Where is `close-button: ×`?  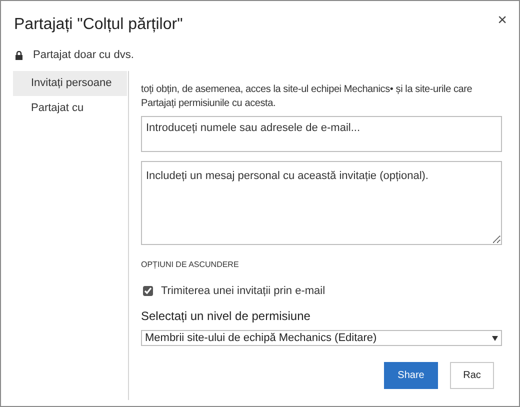 close-button: × is located at coordinates (502, 21).